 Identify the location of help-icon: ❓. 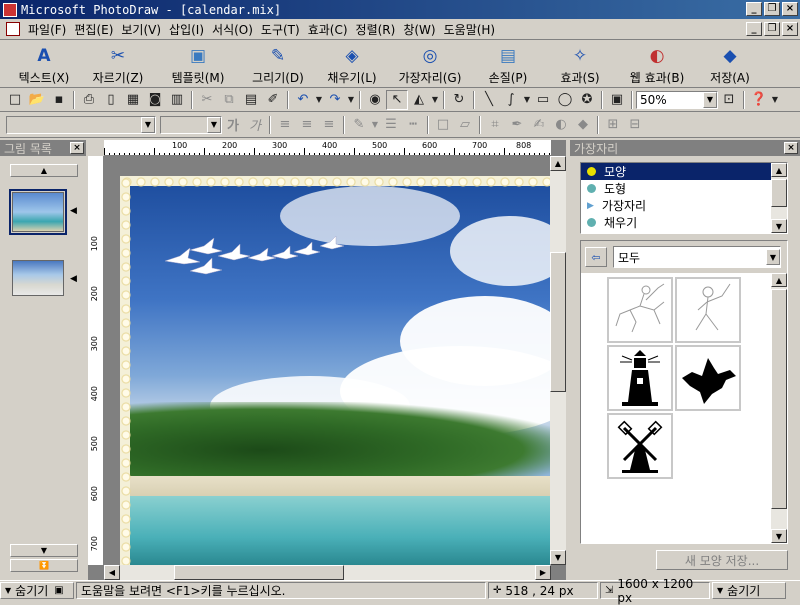
(759, 100).